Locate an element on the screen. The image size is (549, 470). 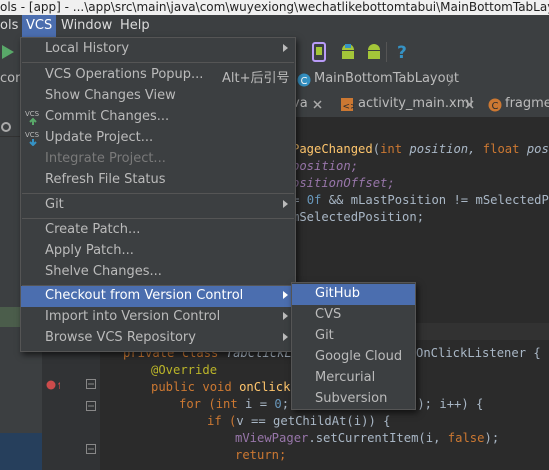
submenu-item-github: GitHub is located at coordinates (353, 294).